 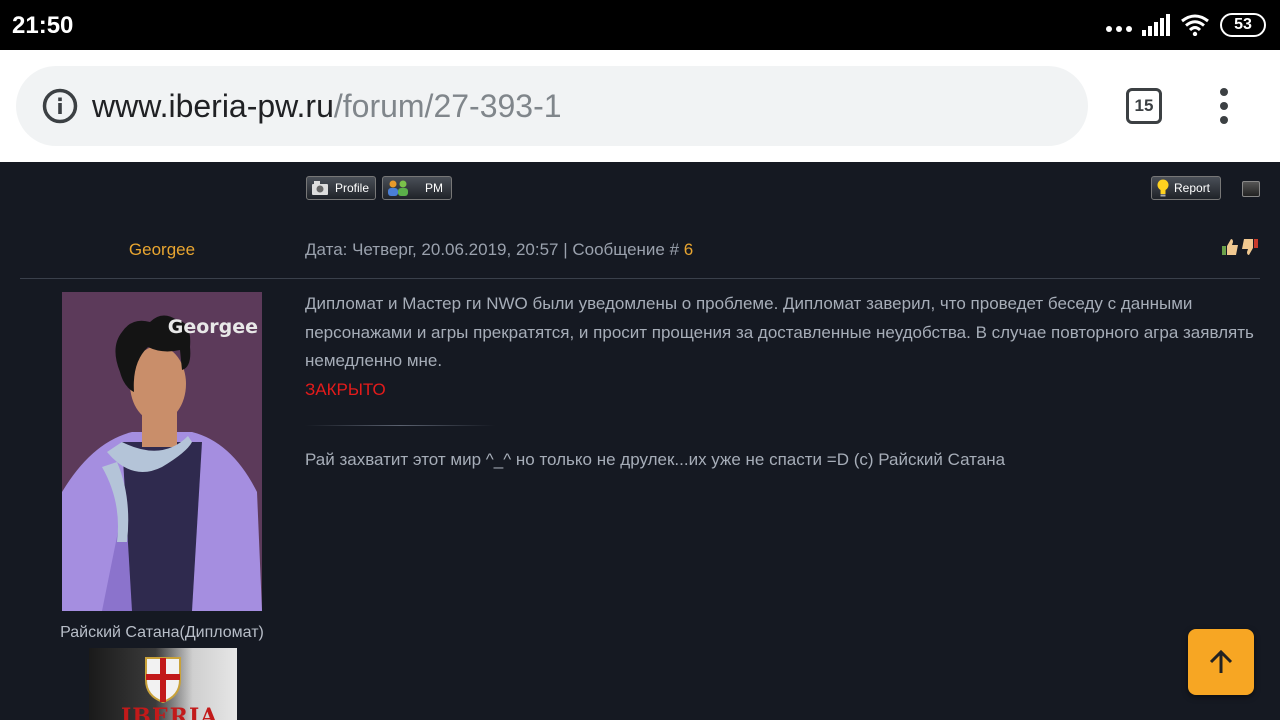 What do you see at coordinates (640, 25) in the screenshot?
I see `status-bar: 21:50 53` at bounding box center [640, 25].